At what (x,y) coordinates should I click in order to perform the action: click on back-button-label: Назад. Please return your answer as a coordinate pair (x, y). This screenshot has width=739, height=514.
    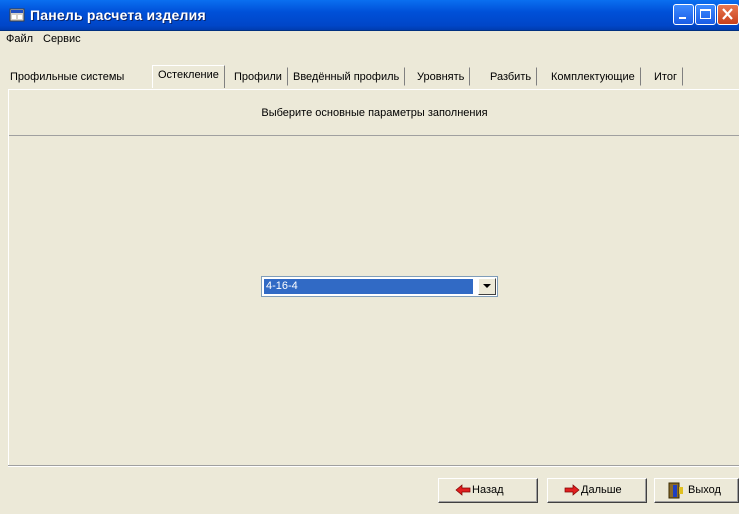
    Looking at the image, I should click on (488, 490).